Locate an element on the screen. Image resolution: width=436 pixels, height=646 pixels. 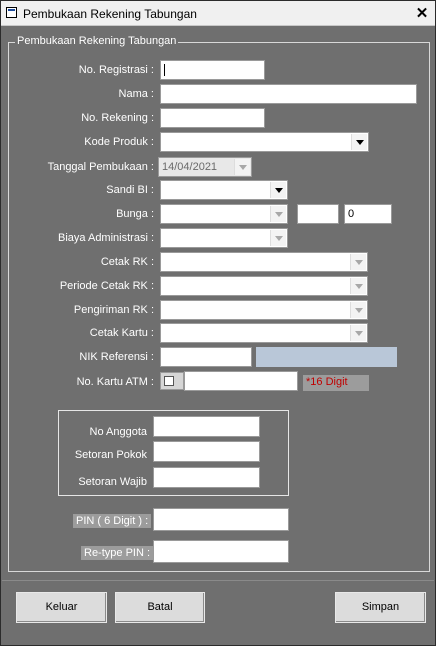
setoran-pokok-label: Setoran Pokok is located at coordinates (110, 455).